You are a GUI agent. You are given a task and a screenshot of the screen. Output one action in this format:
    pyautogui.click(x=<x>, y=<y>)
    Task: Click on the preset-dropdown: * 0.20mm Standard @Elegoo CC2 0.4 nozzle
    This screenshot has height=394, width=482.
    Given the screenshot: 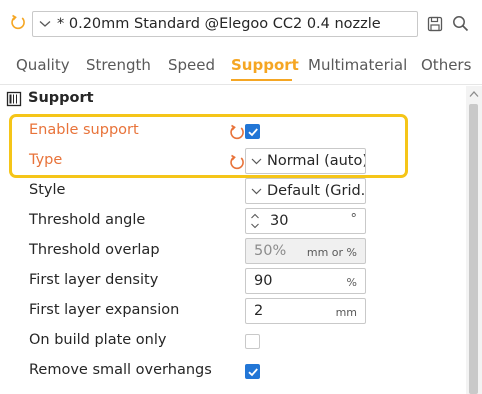 What is the action you would take?
    pyautogui.click(x=225, y=24)
    